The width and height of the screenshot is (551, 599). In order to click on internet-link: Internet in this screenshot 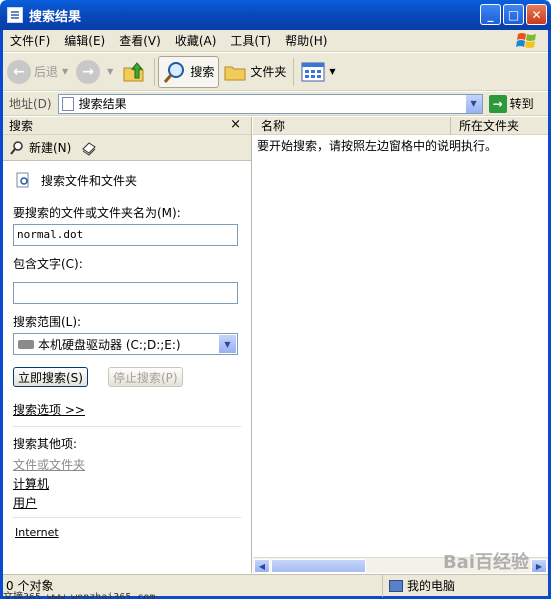, I will do `click(132, 532)`.